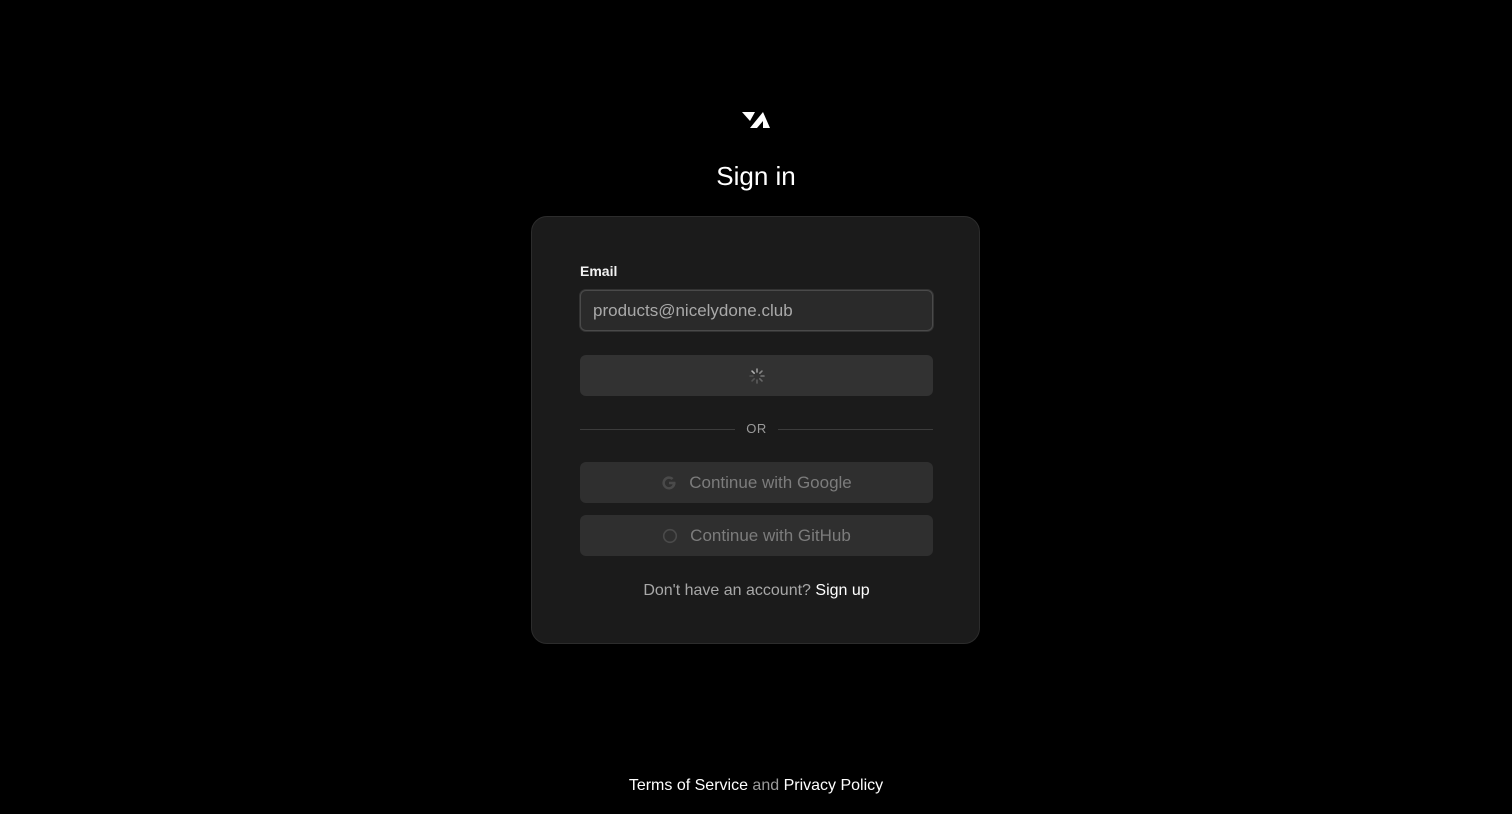  I want to click on google-icon, so click(669, 482).